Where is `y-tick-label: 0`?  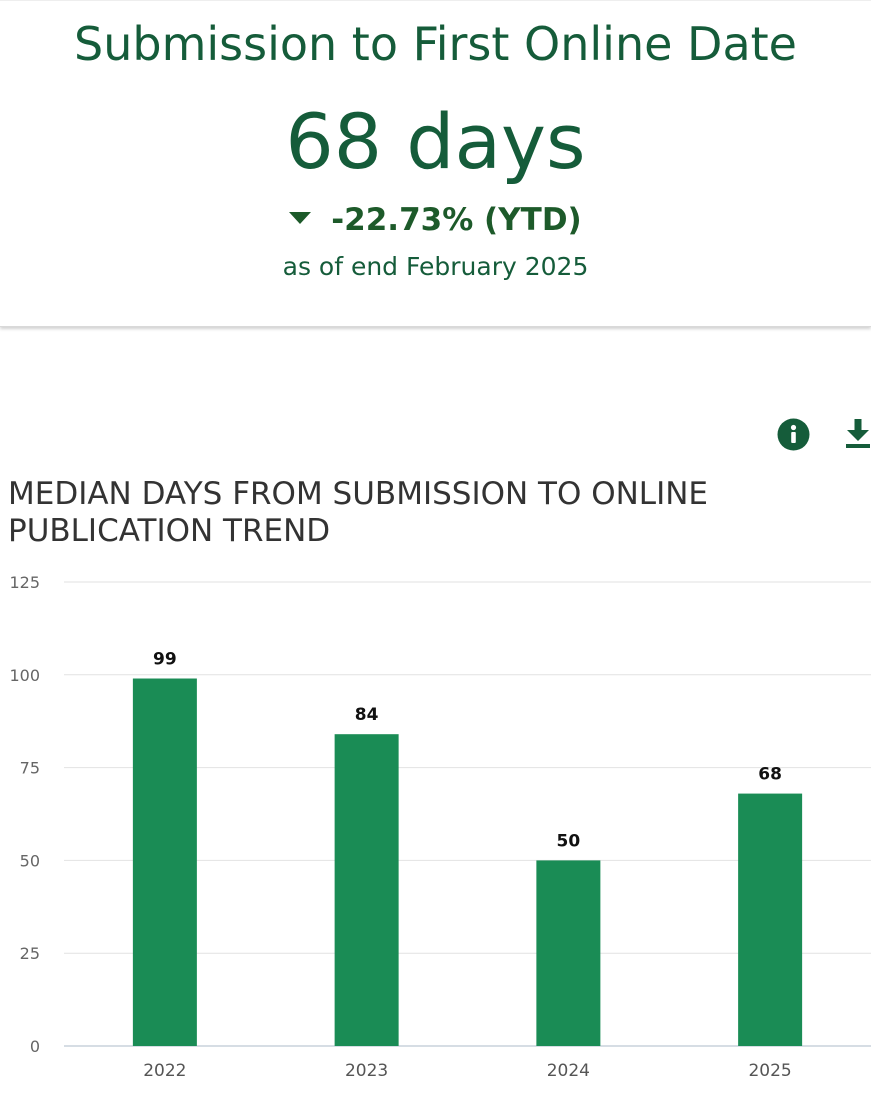 y-tick-label: 0 is located at coordinates (35, 1046).